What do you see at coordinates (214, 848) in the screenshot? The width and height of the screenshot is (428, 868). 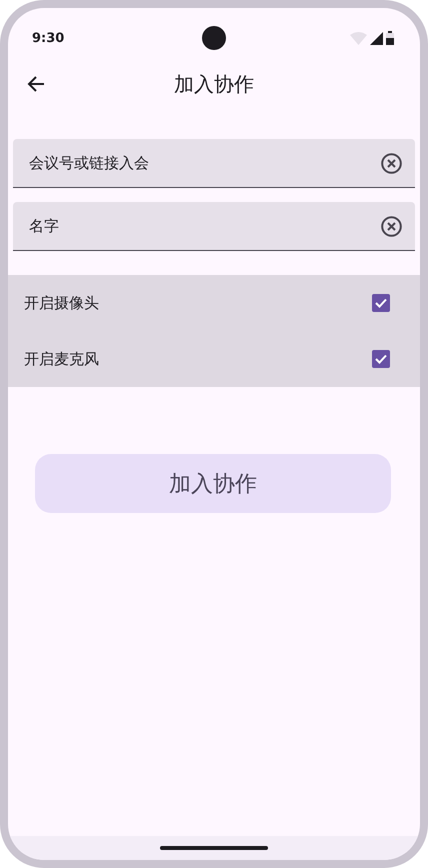 I see `home-handle` at bounding box center [214, 848].